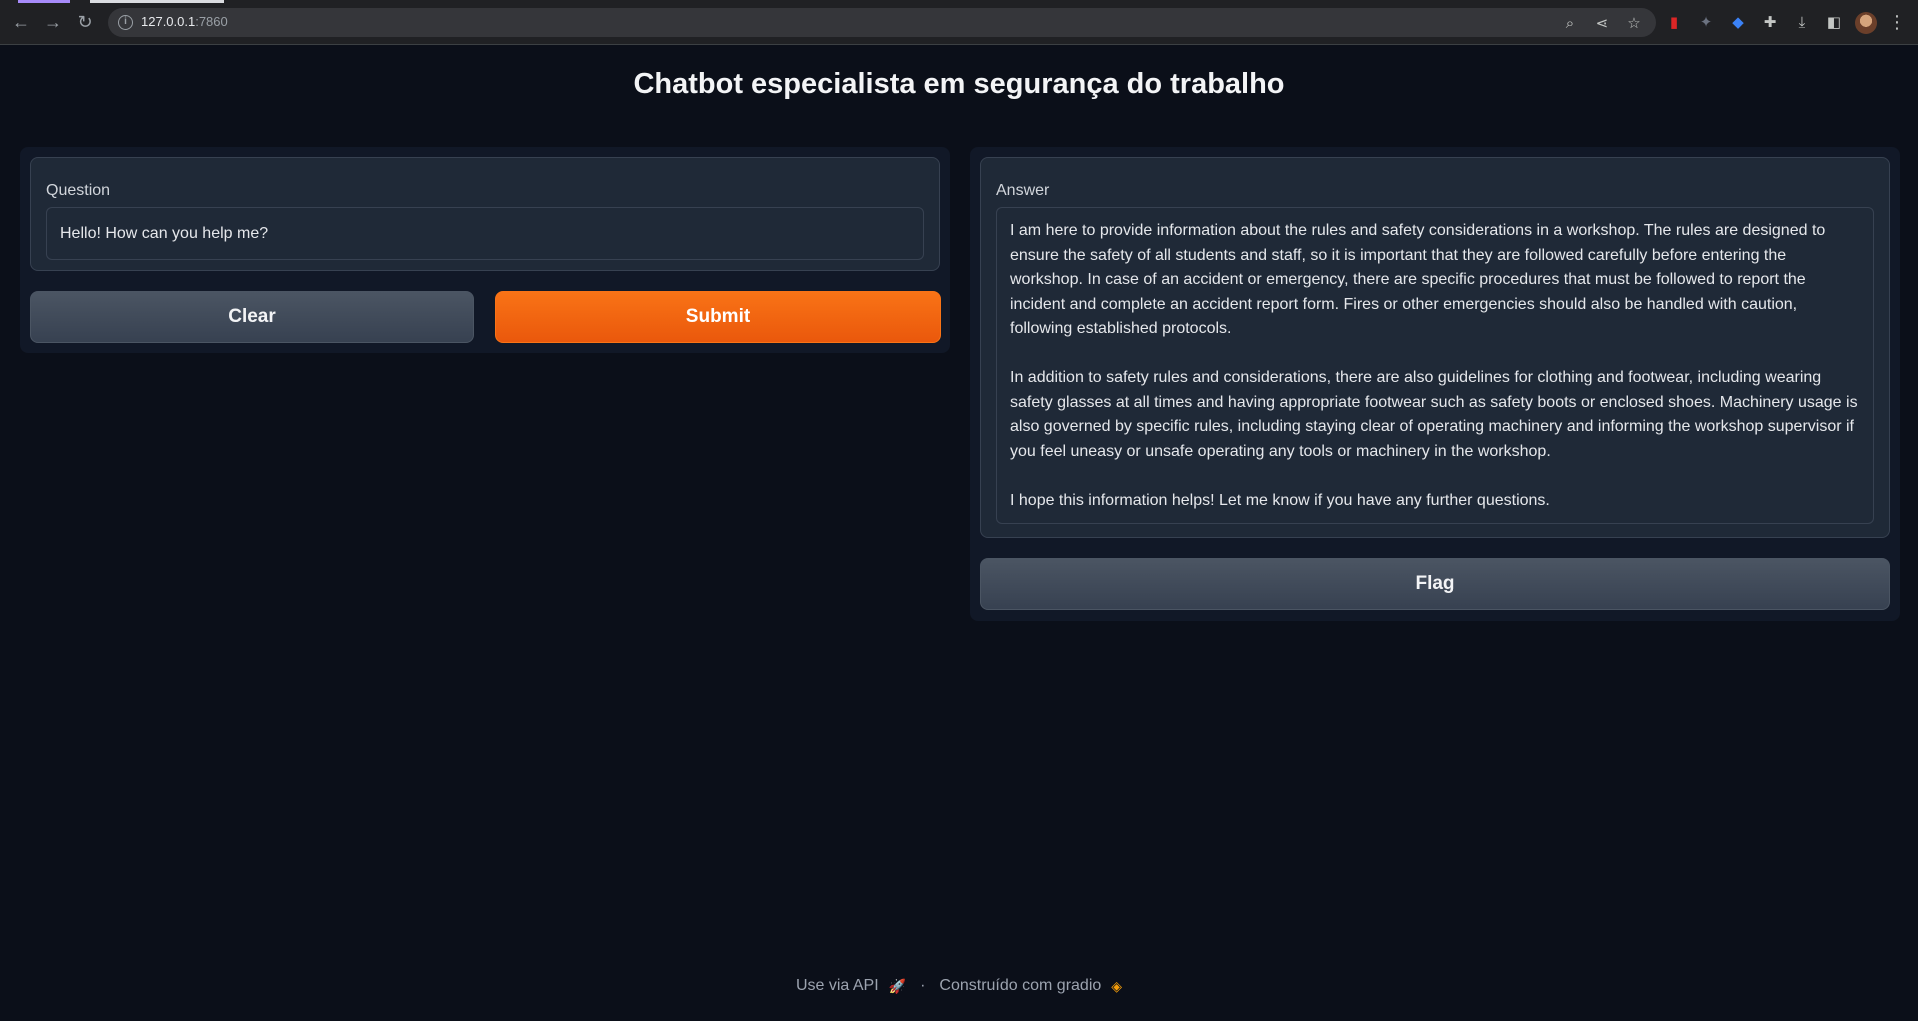 The height and width of the screenshot is (1021, 1918). What do you see at coordinates (85, 22) in the screenshot?
I see `reload-icon: ↻` at bounding box center [85, 22].